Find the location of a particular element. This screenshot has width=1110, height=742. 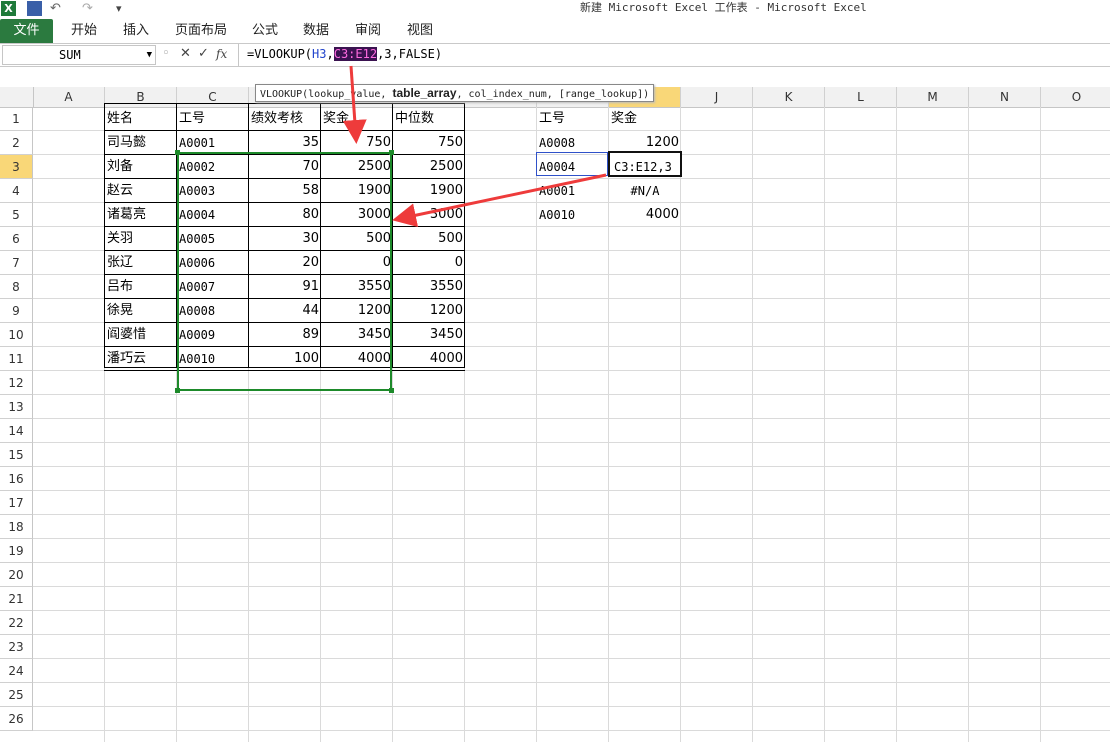

tab-home: 开始 is located at coordinates (84, 31).